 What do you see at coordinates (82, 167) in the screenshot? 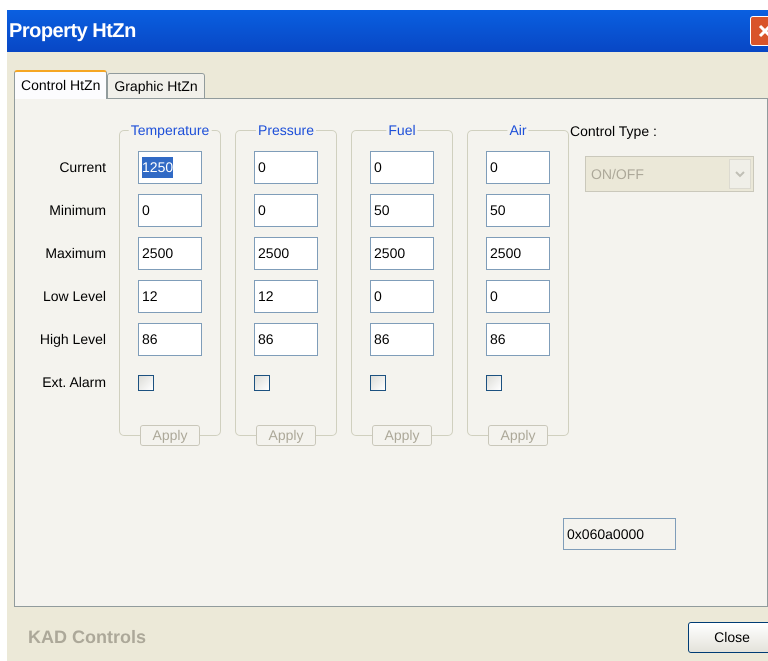
I see `row-label: Current` at bounding box center [82, 167].